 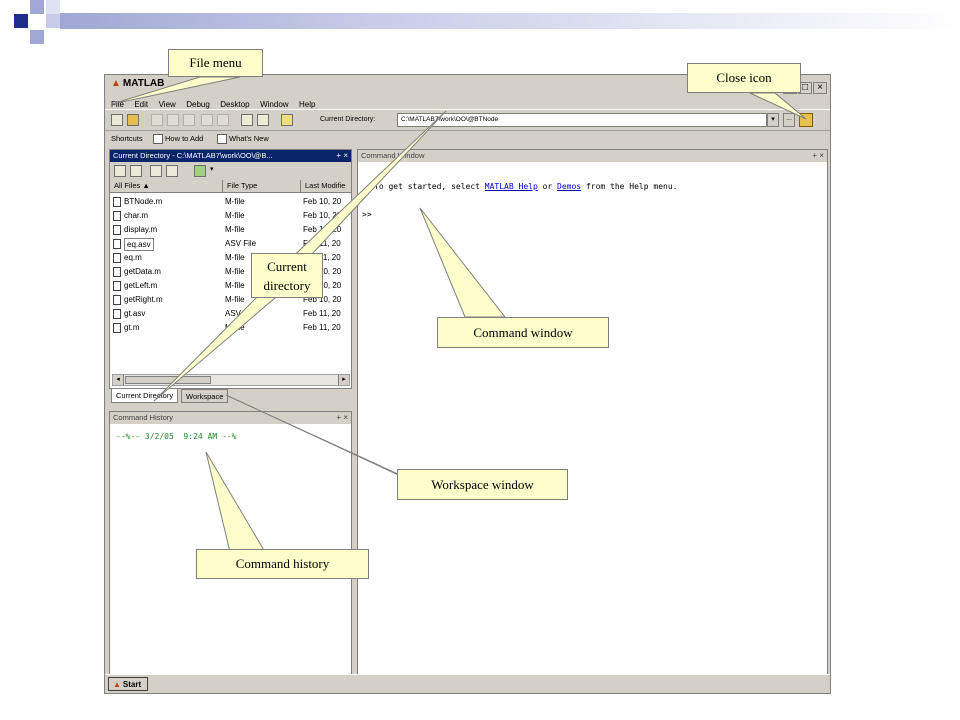 What do you see at coordinates (287, 266) in the screenshot?
I see `callout-current-directory-line1: Current` at bounding box center [287, 266].